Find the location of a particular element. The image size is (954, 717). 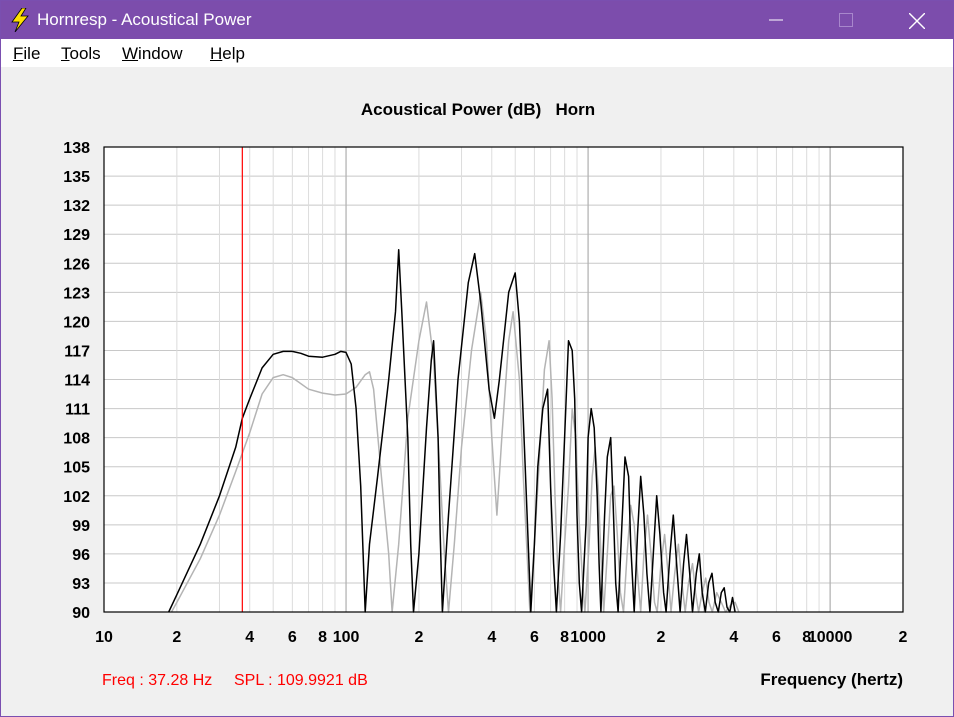

y-tick-label: 102 is located at coordinates (76, 497).